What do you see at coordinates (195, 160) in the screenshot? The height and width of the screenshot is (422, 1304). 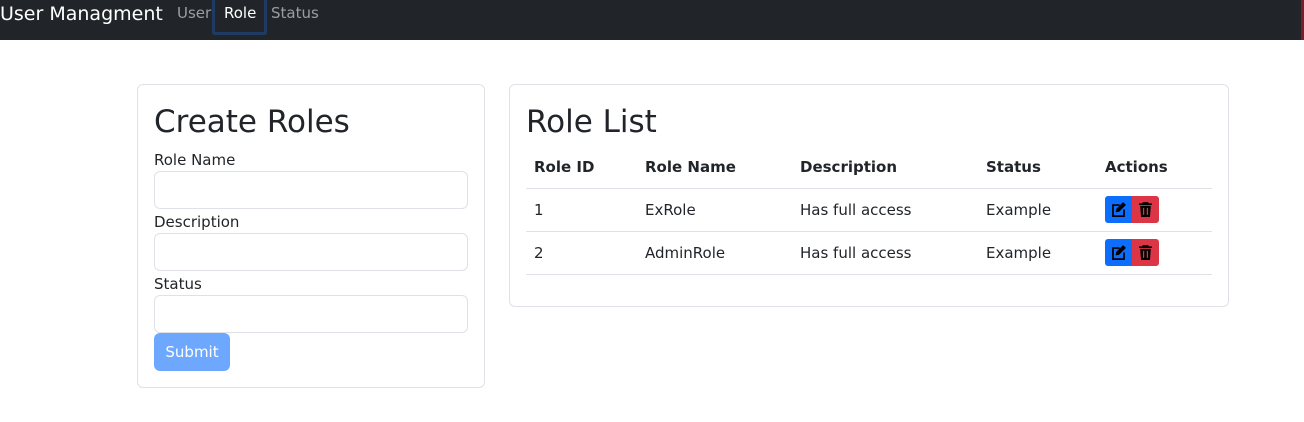 I see `role-name-label: Role Name` at bounding box center [195, 160].